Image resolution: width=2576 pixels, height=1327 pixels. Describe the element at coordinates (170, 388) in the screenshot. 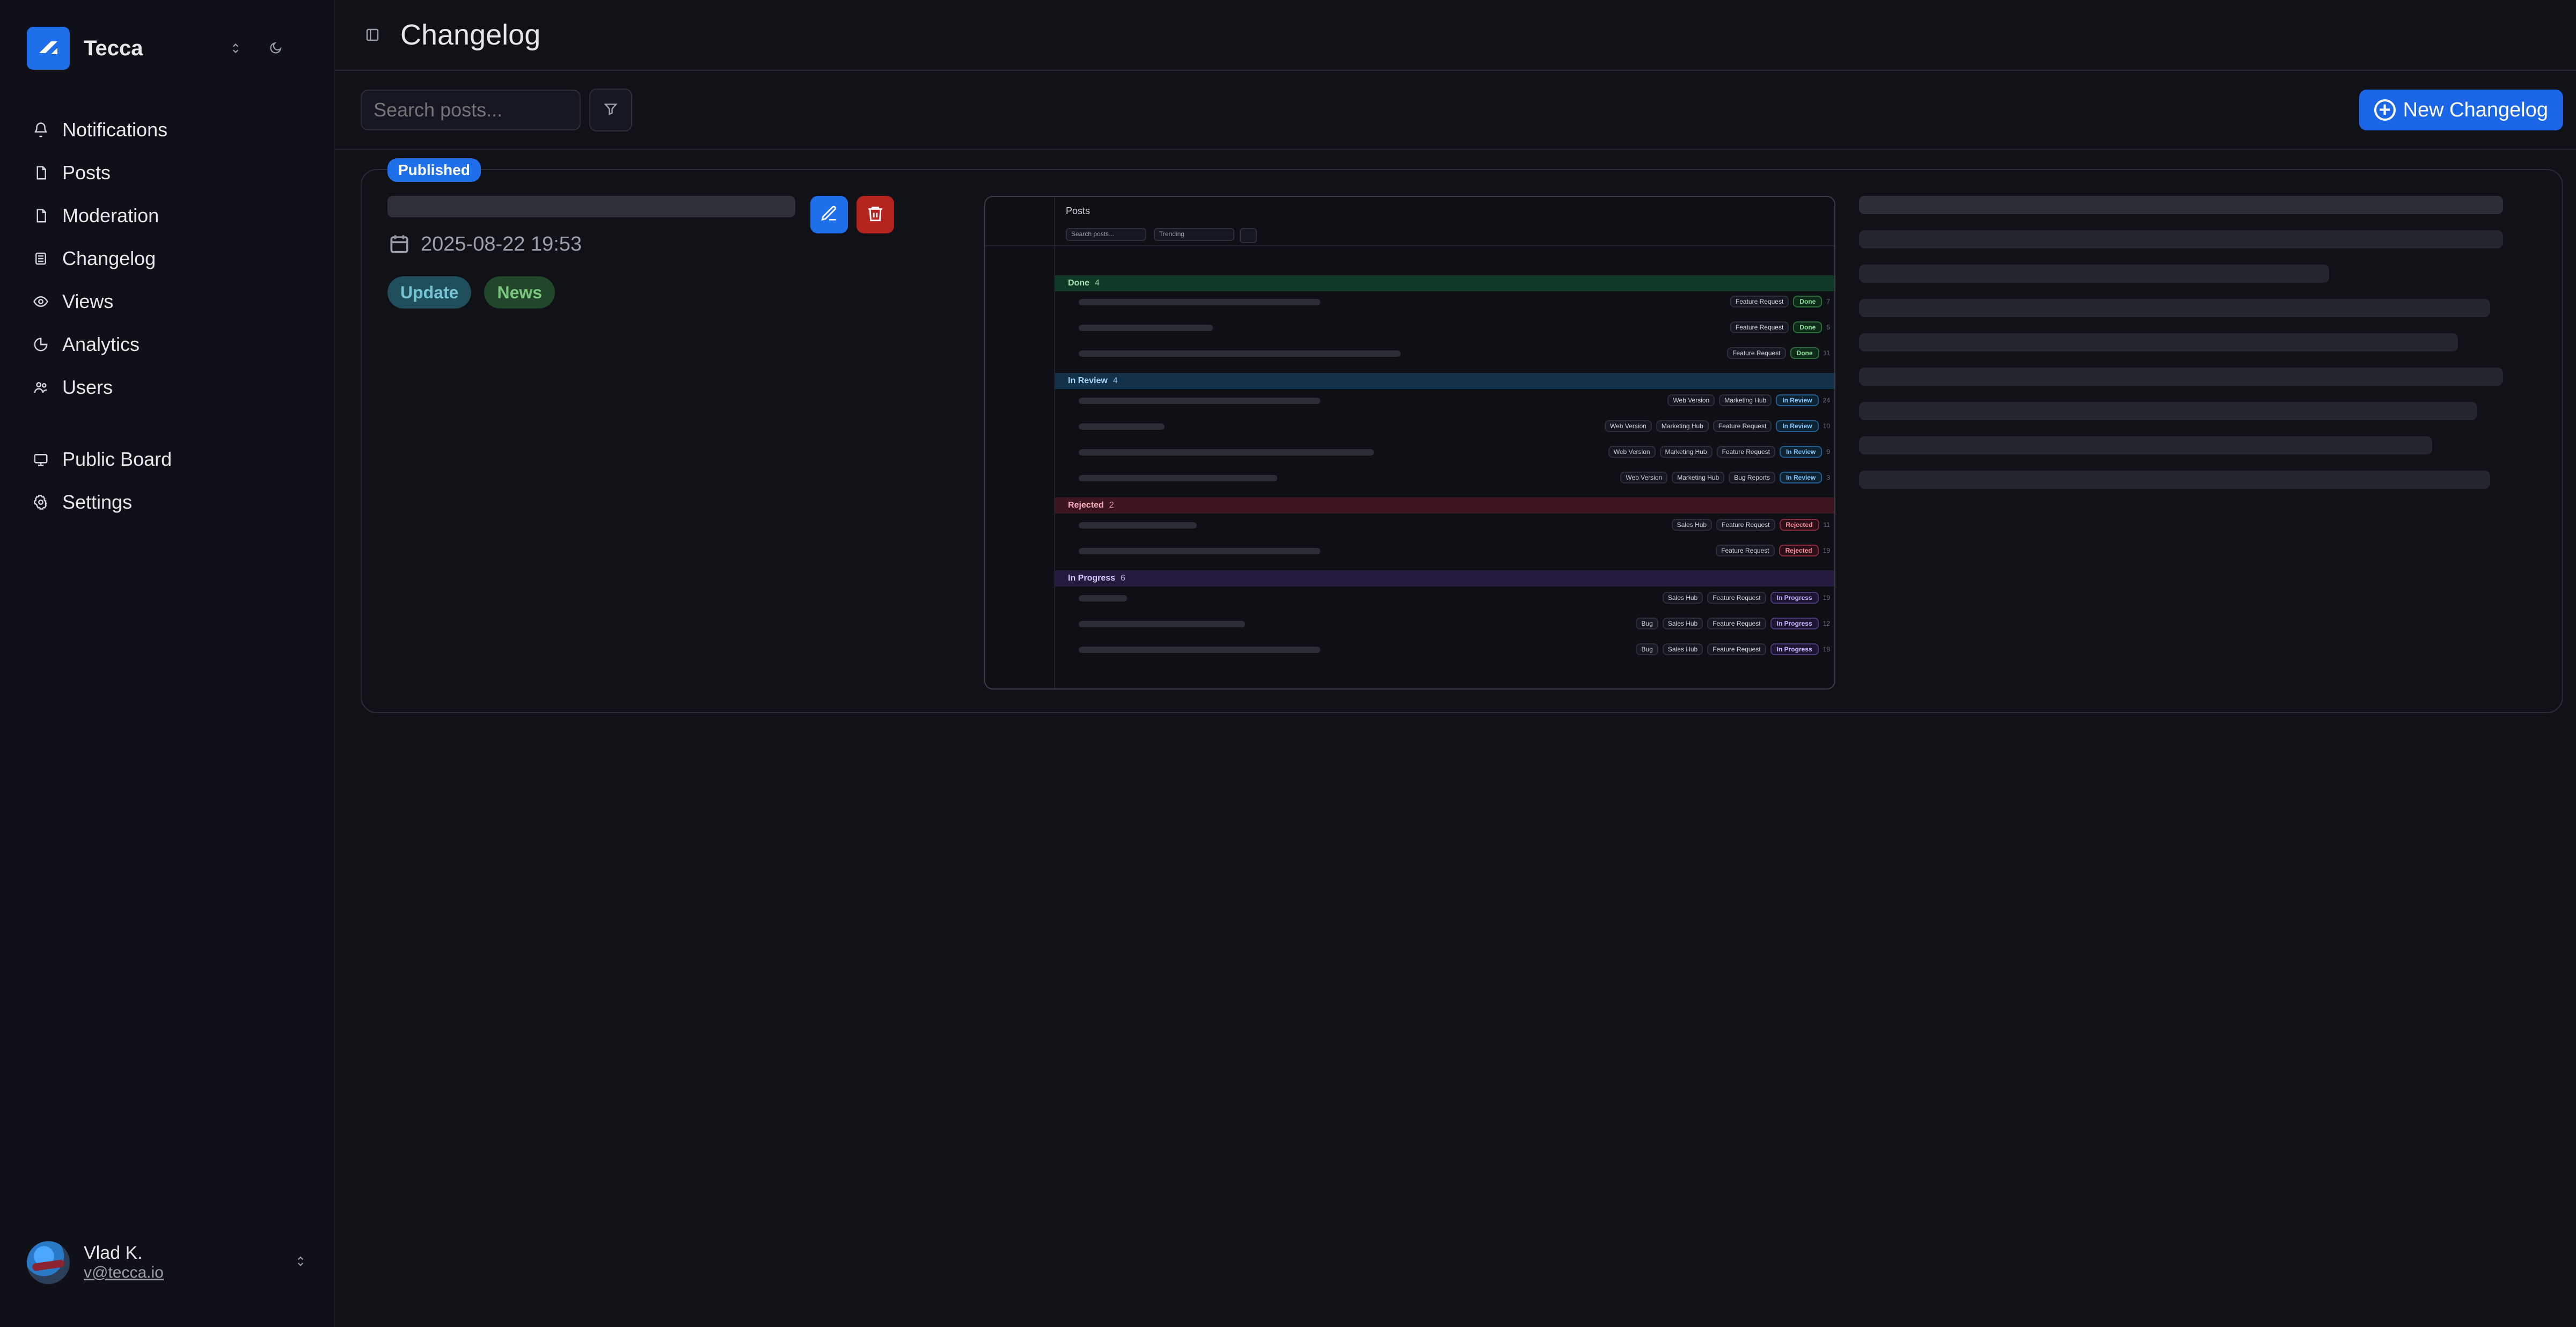

I see `sidebar-item-users: Users` at that location.